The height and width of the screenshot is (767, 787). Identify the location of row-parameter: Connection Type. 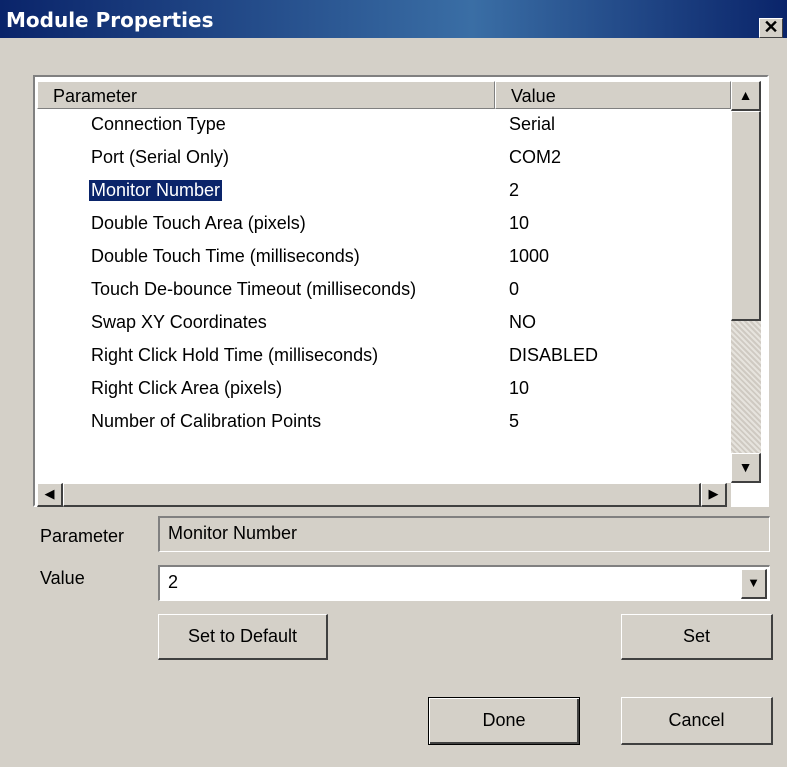
(158, 124).